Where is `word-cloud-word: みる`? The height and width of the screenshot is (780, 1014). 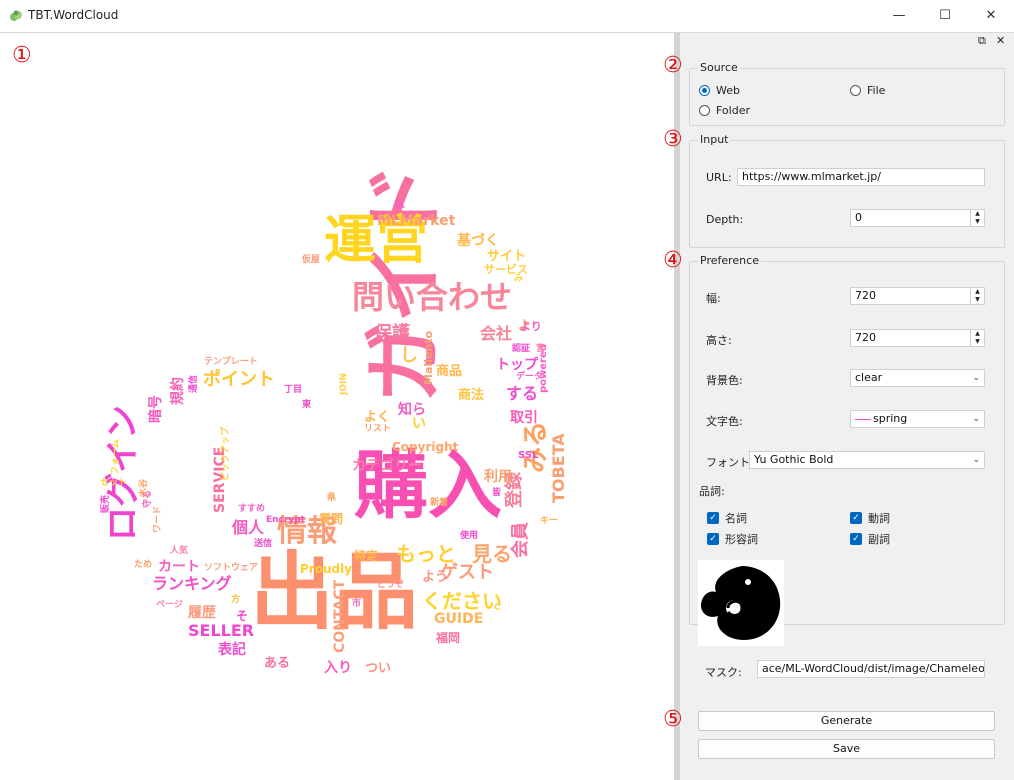
word-cloud-word: みる is located at coordinates (536, 447).